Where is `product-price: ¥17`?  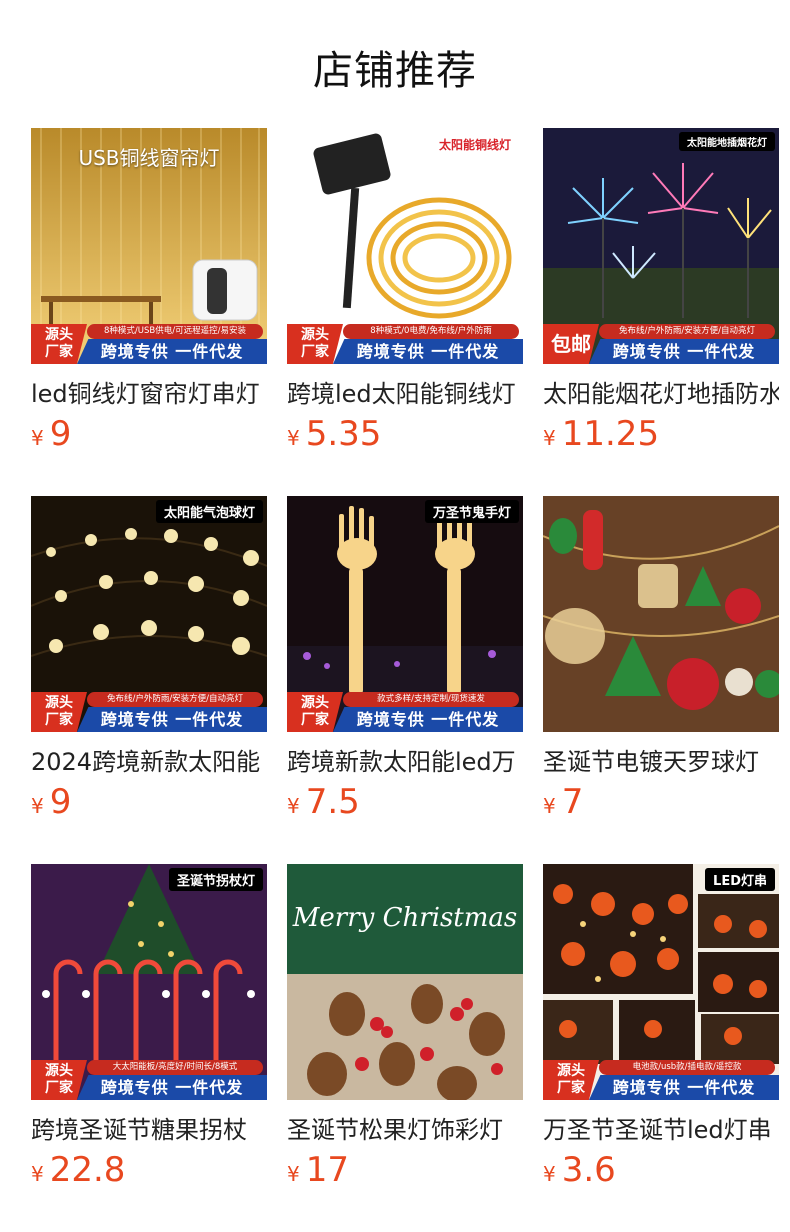 product-price: ¥17 is located at coordinates (318, 1170).